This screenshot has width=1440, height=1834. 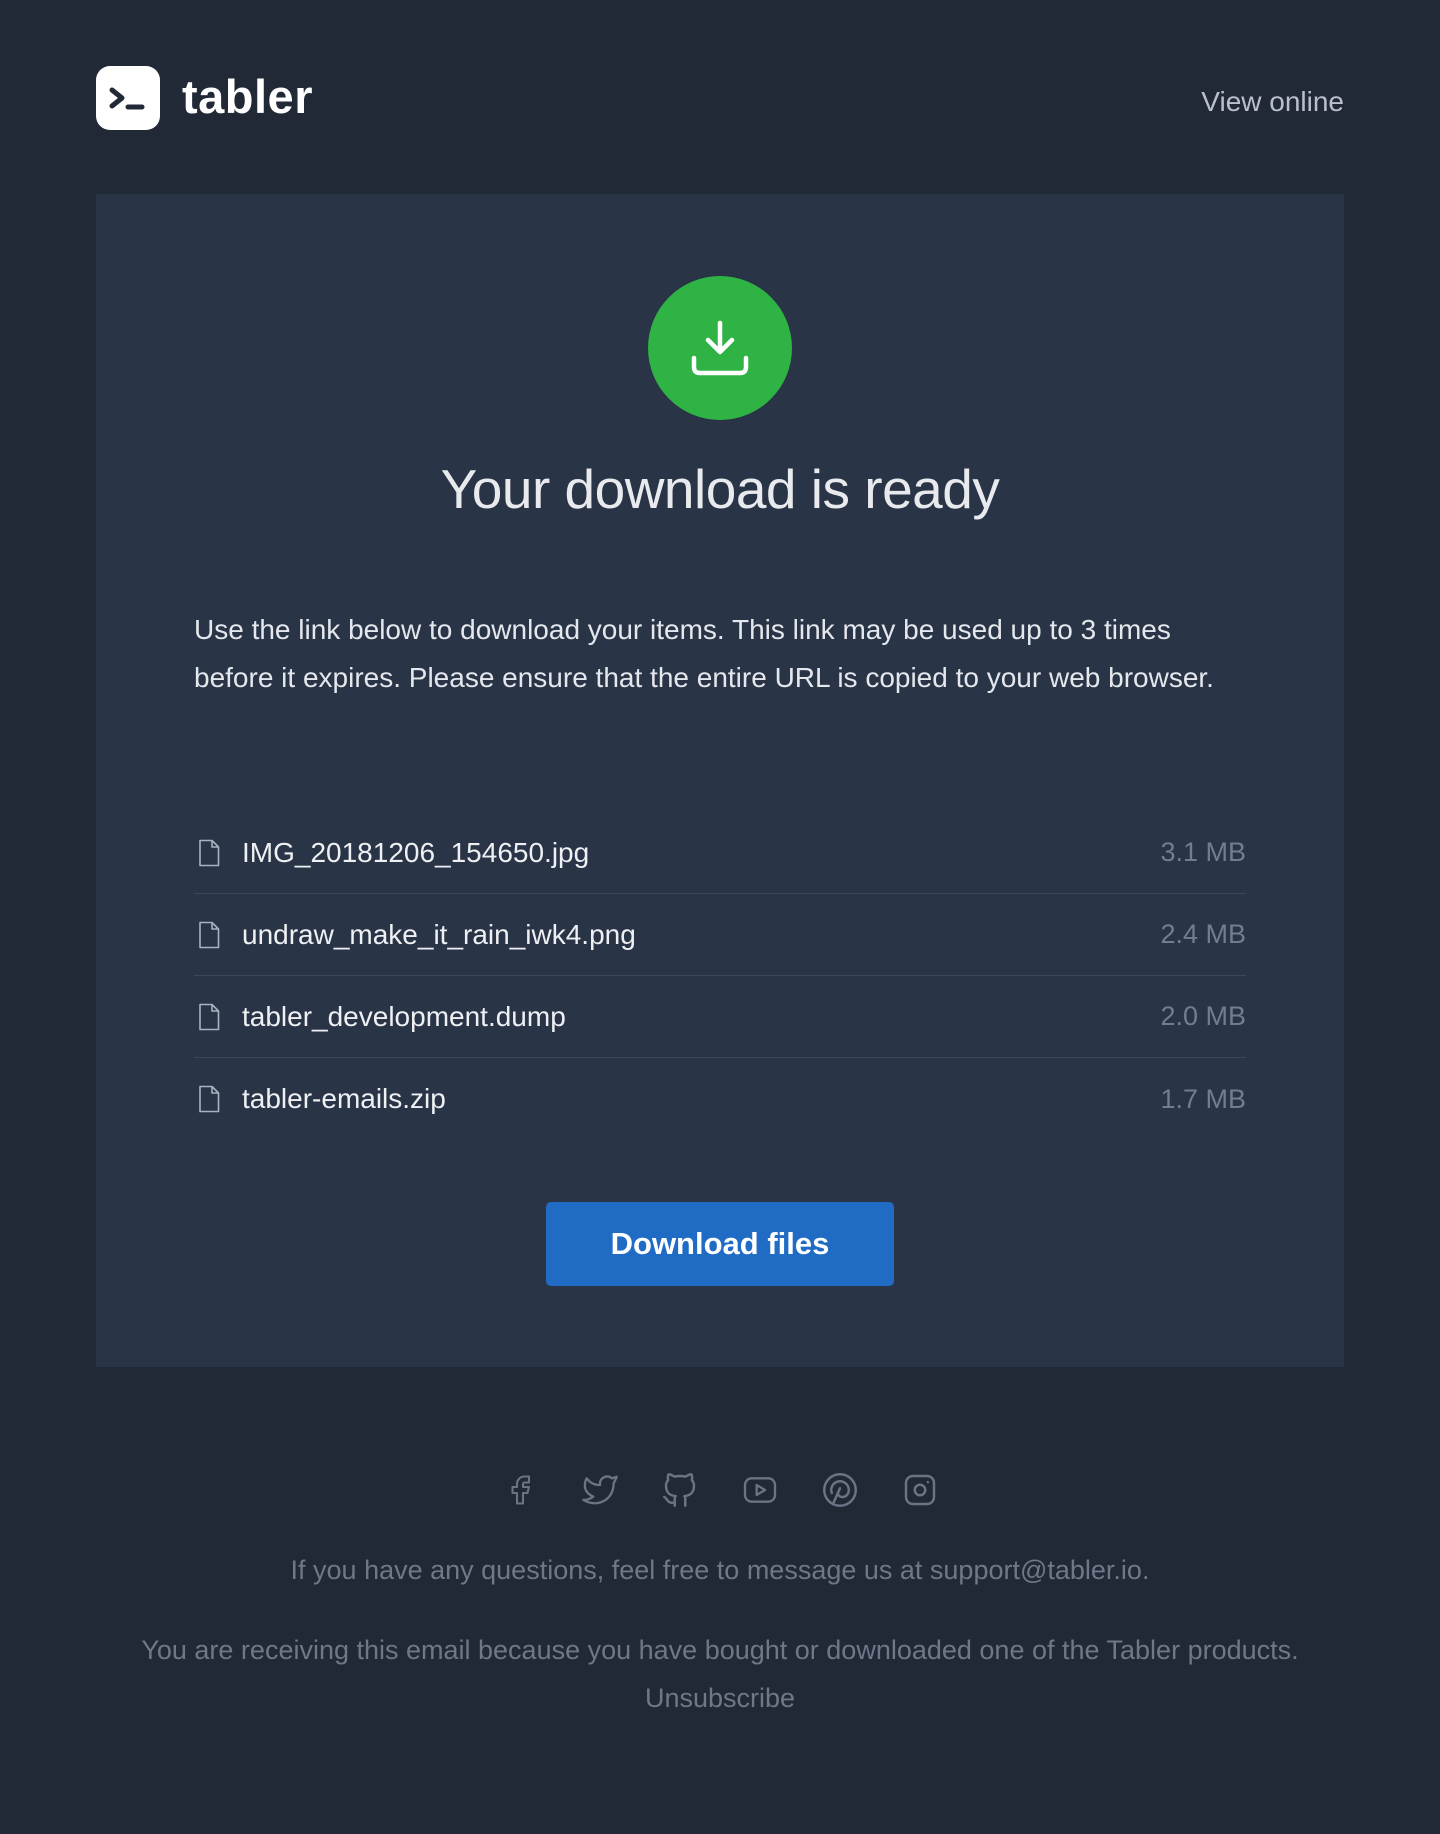 What do you see at coordinates (720, 98) in the screenshot?
I see `email-header: tabler View online` at bounding box center [720, 98].